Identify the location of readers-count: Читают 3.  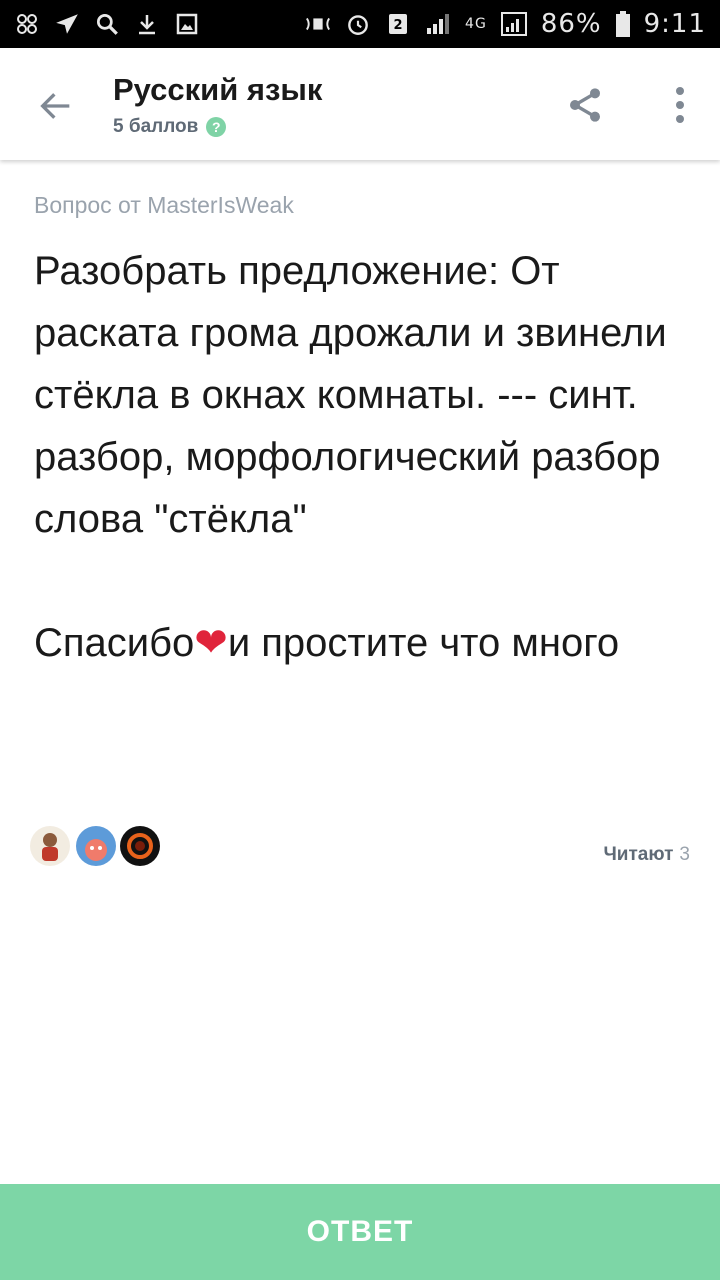
(646, 855).